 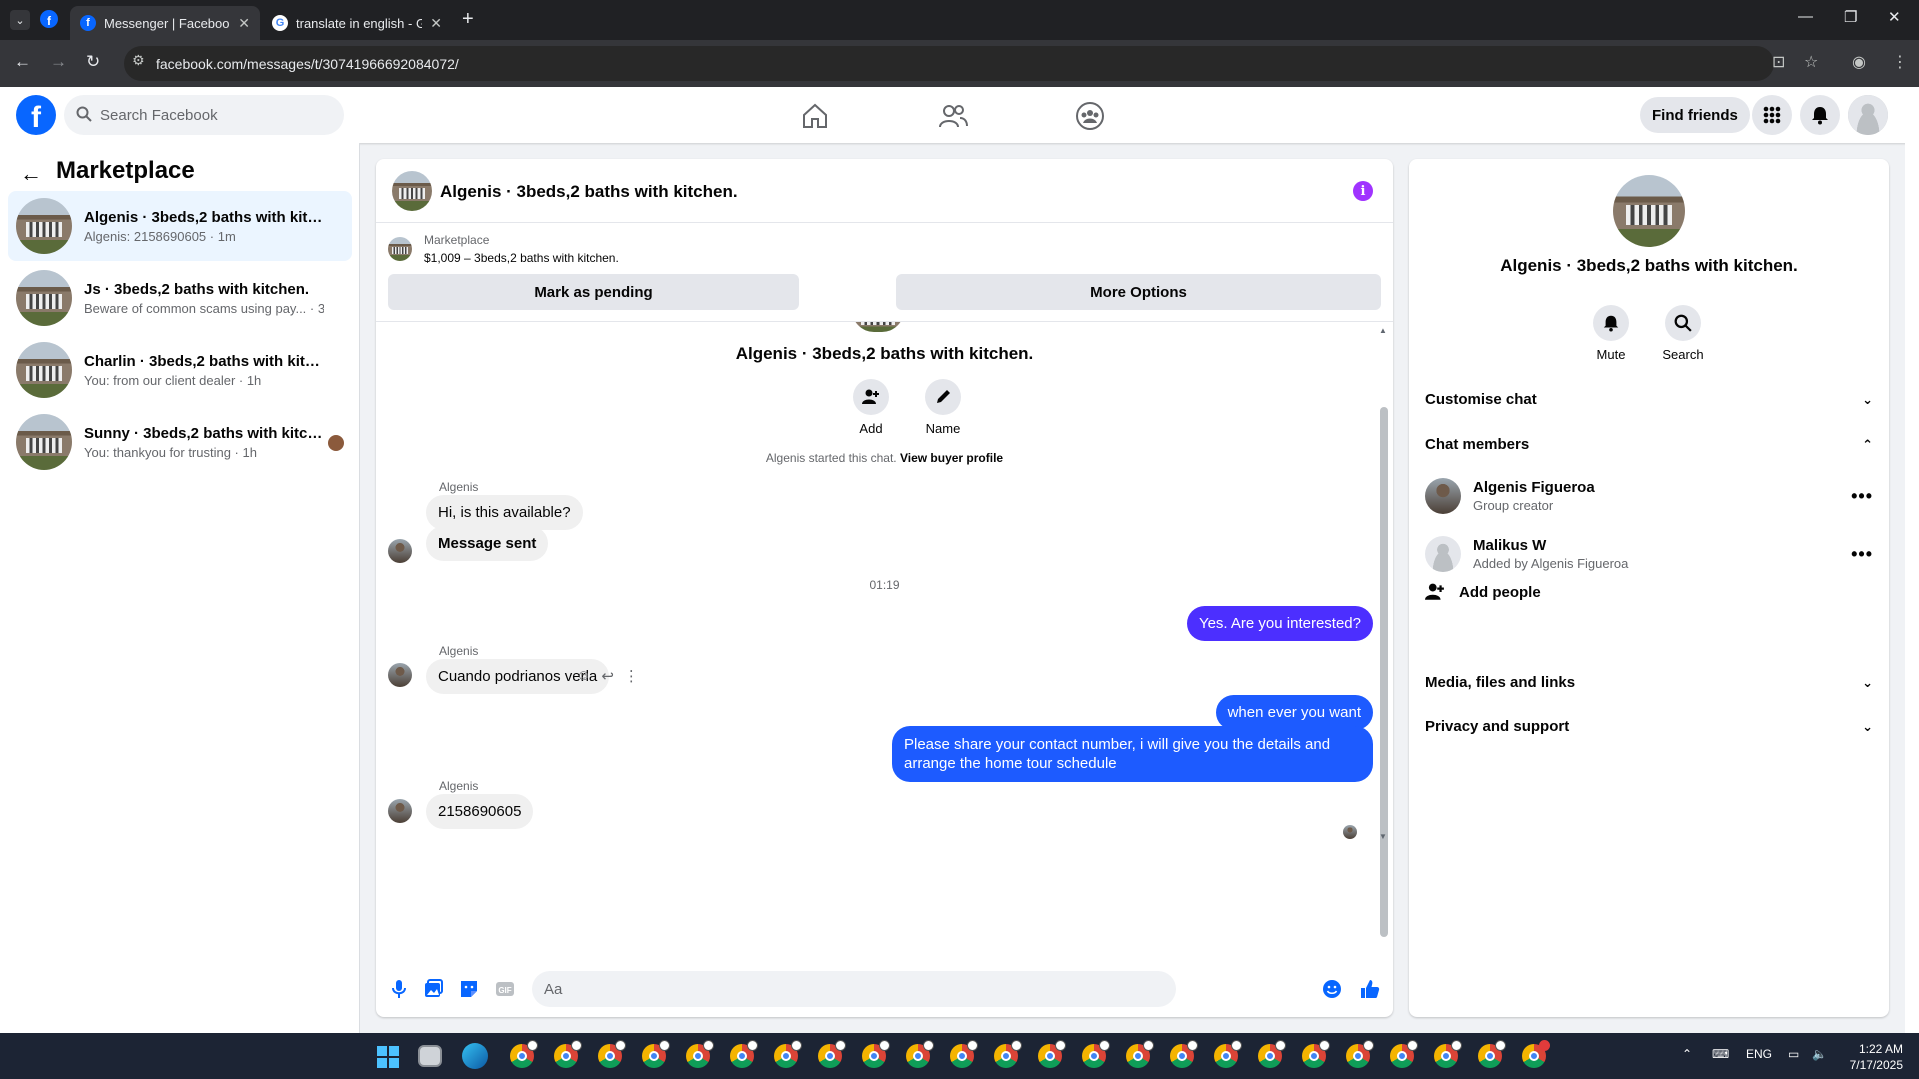 I want to click on photo-icon, so click(x=433, y=989).